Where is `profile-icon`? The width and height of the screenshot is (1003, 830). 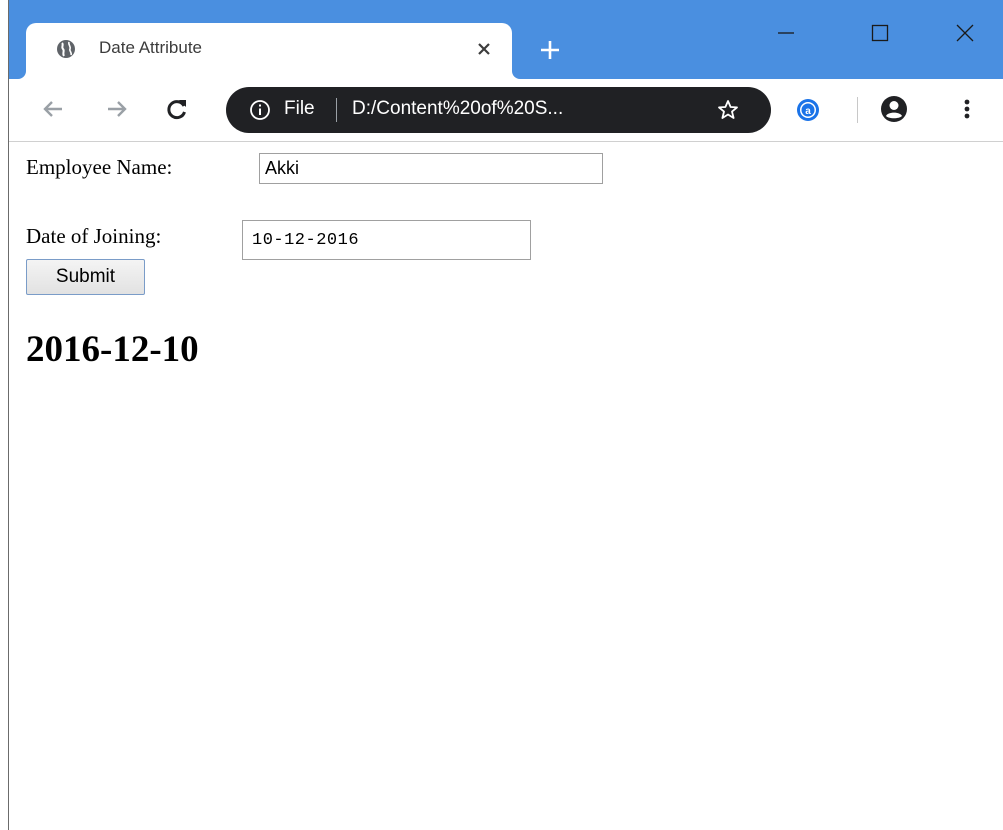 profile-icon is located at coordinates (894, 109).